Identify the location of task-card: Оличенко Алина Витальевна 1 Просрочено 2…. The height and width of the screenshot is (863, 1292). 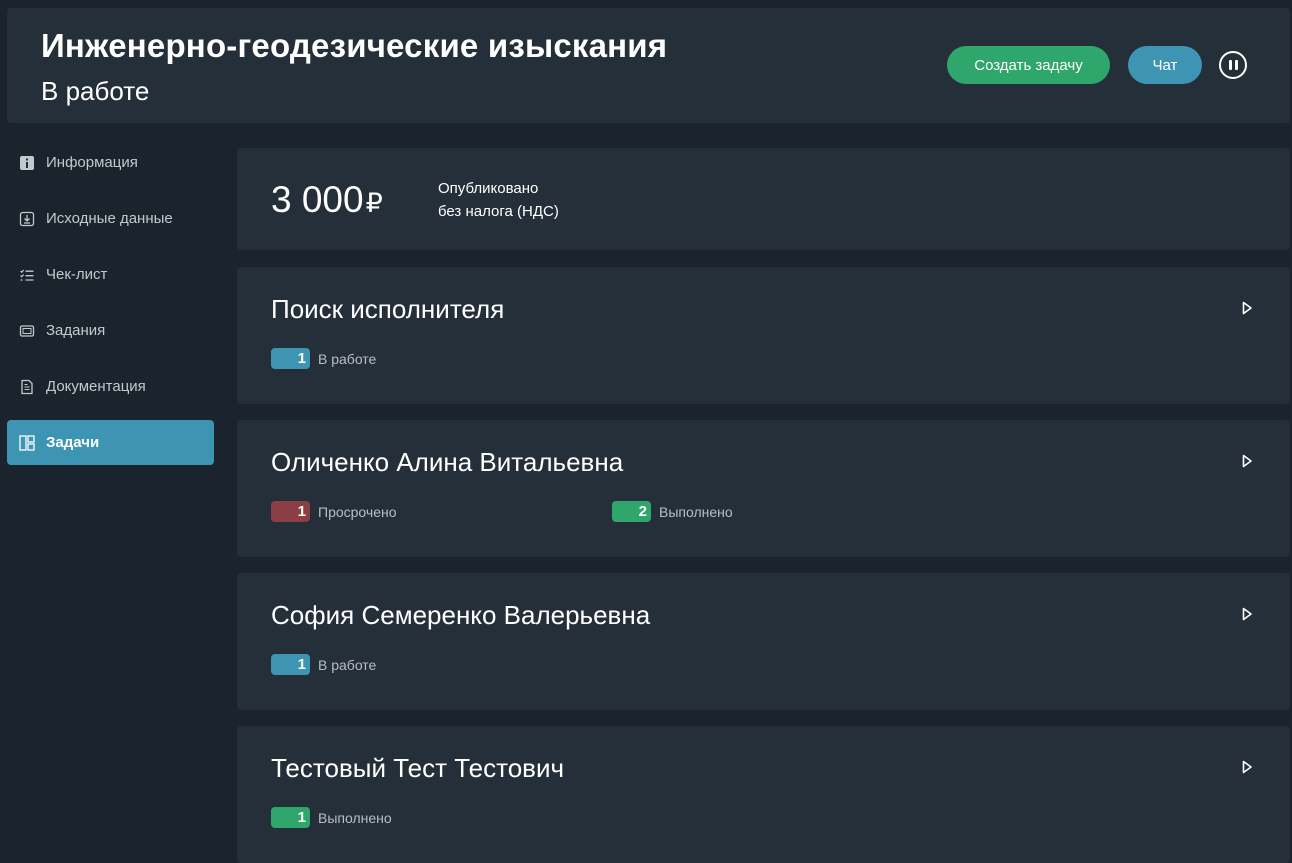
(763, 488).